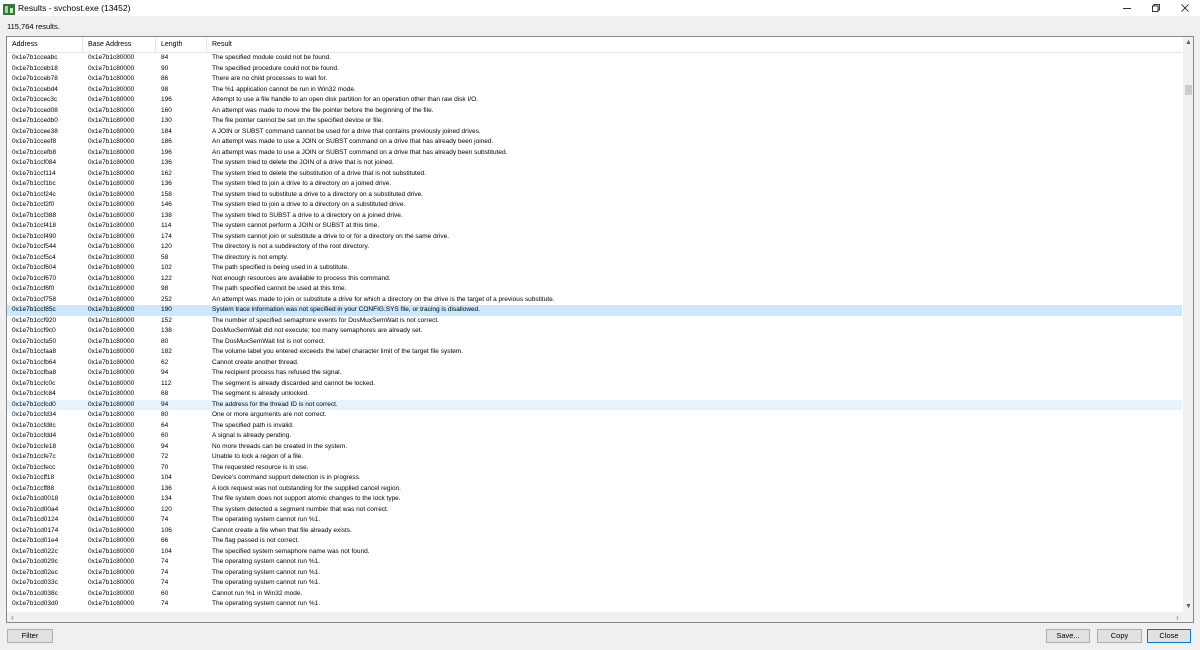 The height and width of the screenshot is (650, 1200). Describe the element at coordinates (165, 393) in the screenshot. I see `cell-length: 68` at that location.